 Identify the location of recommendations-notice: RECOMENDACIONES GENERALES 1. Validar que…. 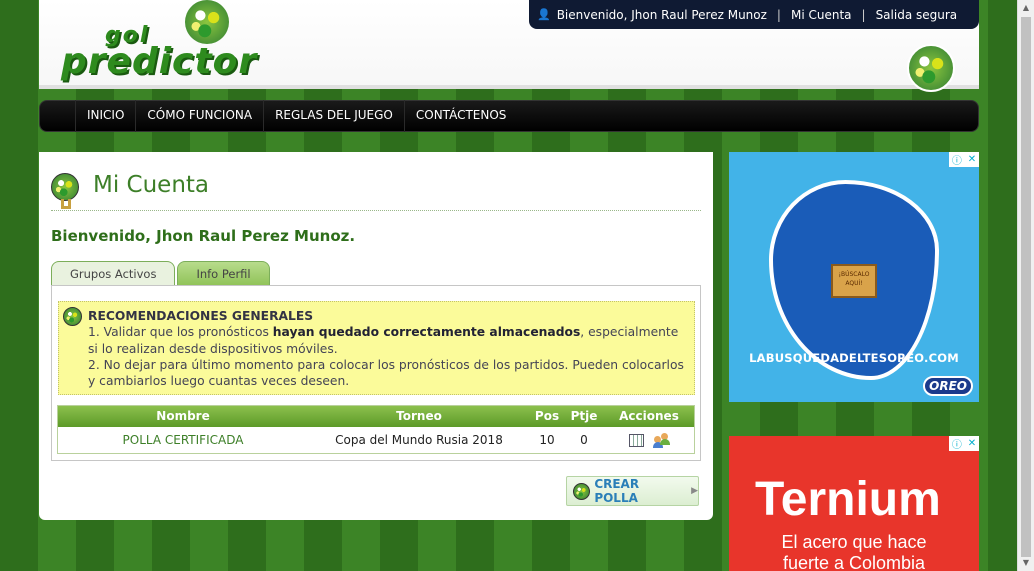
(376, 348).